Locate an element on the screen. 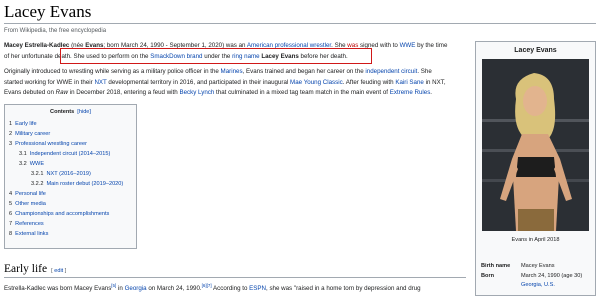 This screenshot has width=600, height=296. body-text: started working for WWE in their is located at coordinates (49, 82).